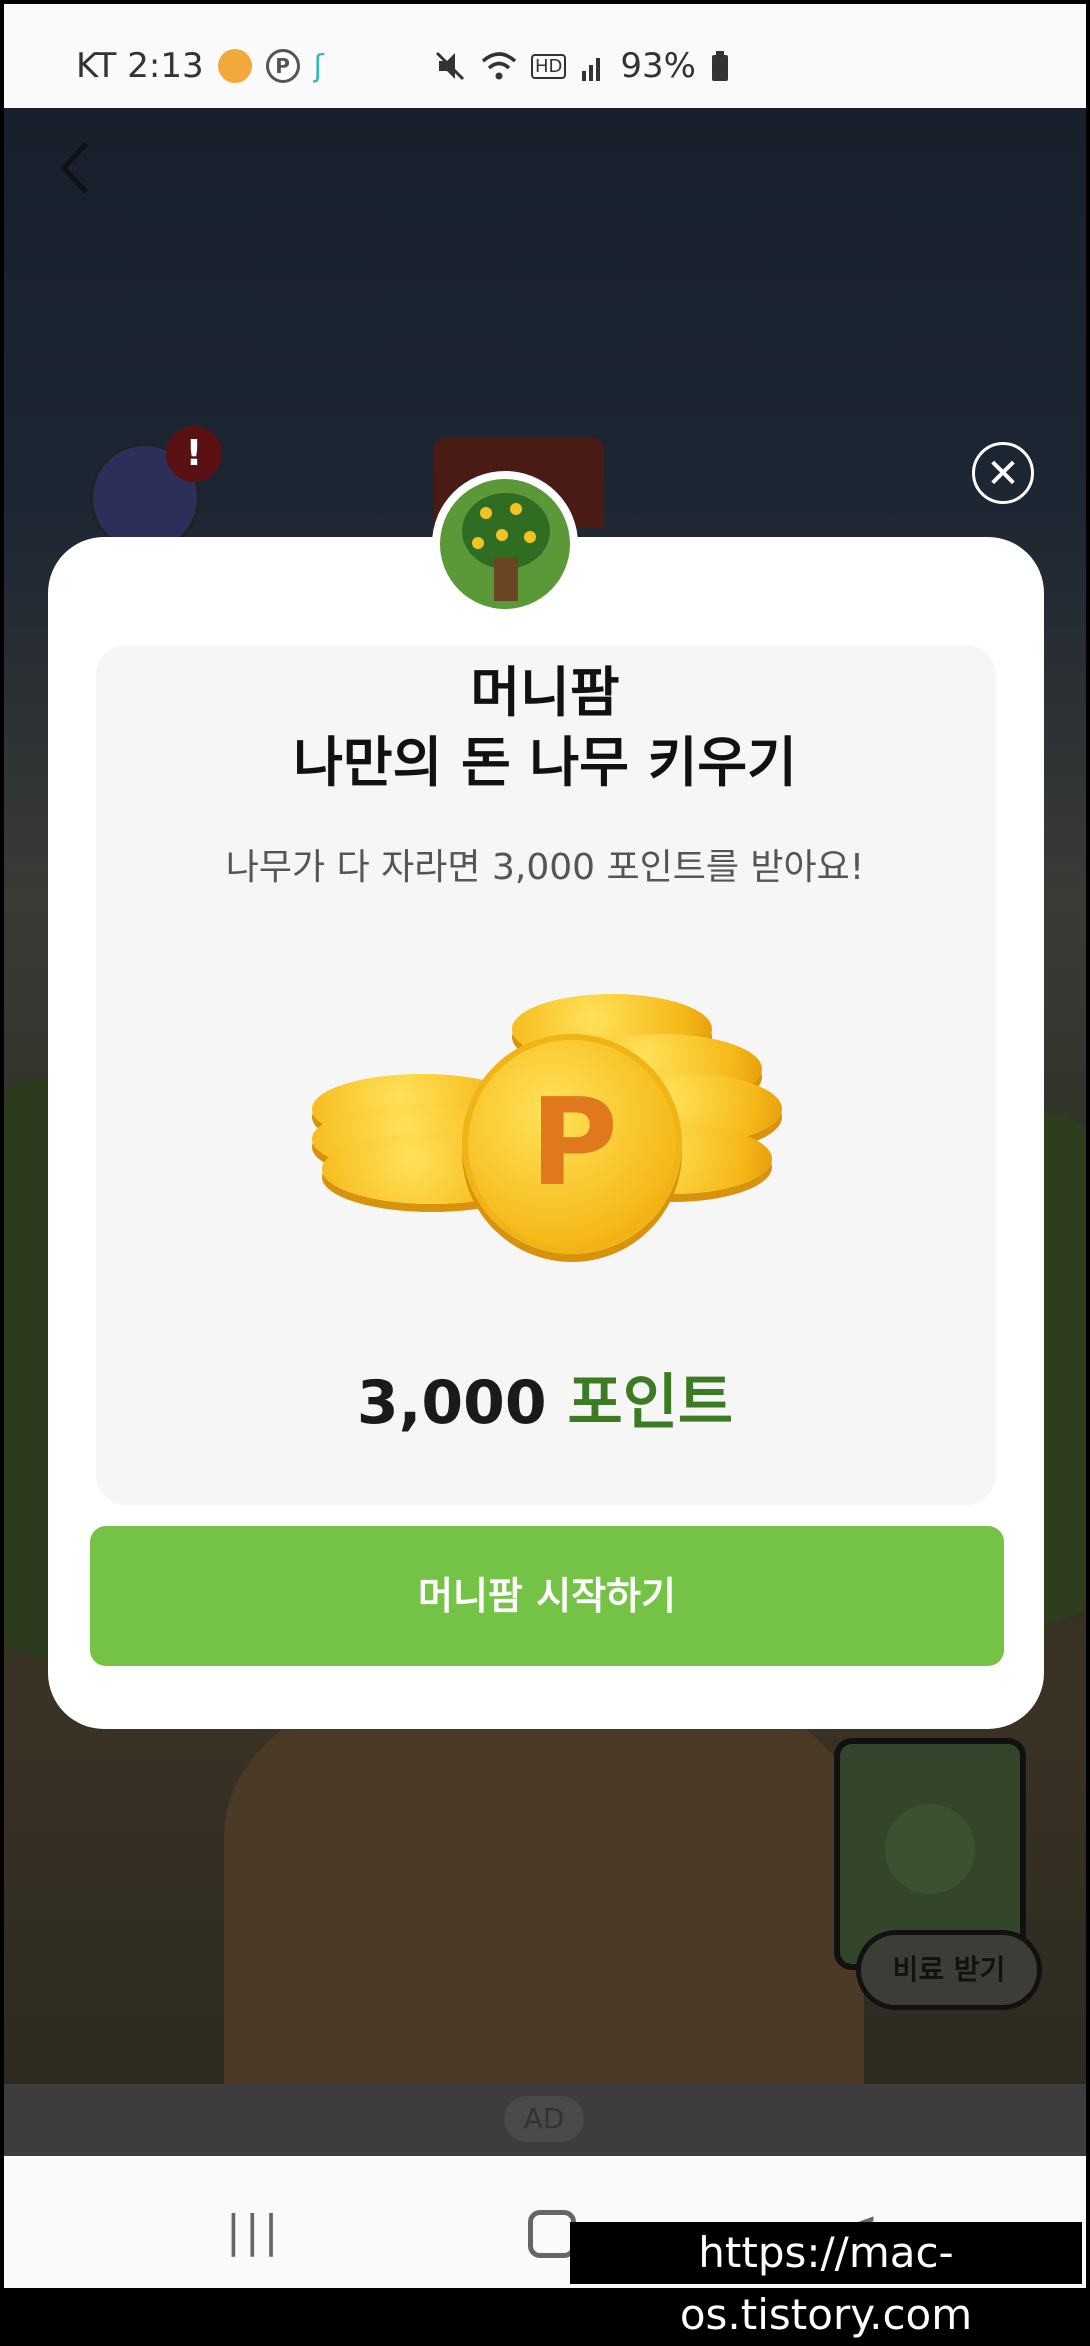 Image resolution: width=1090 pixels, height=2346 pixels. I want to click on back-button, so click(78, 168).